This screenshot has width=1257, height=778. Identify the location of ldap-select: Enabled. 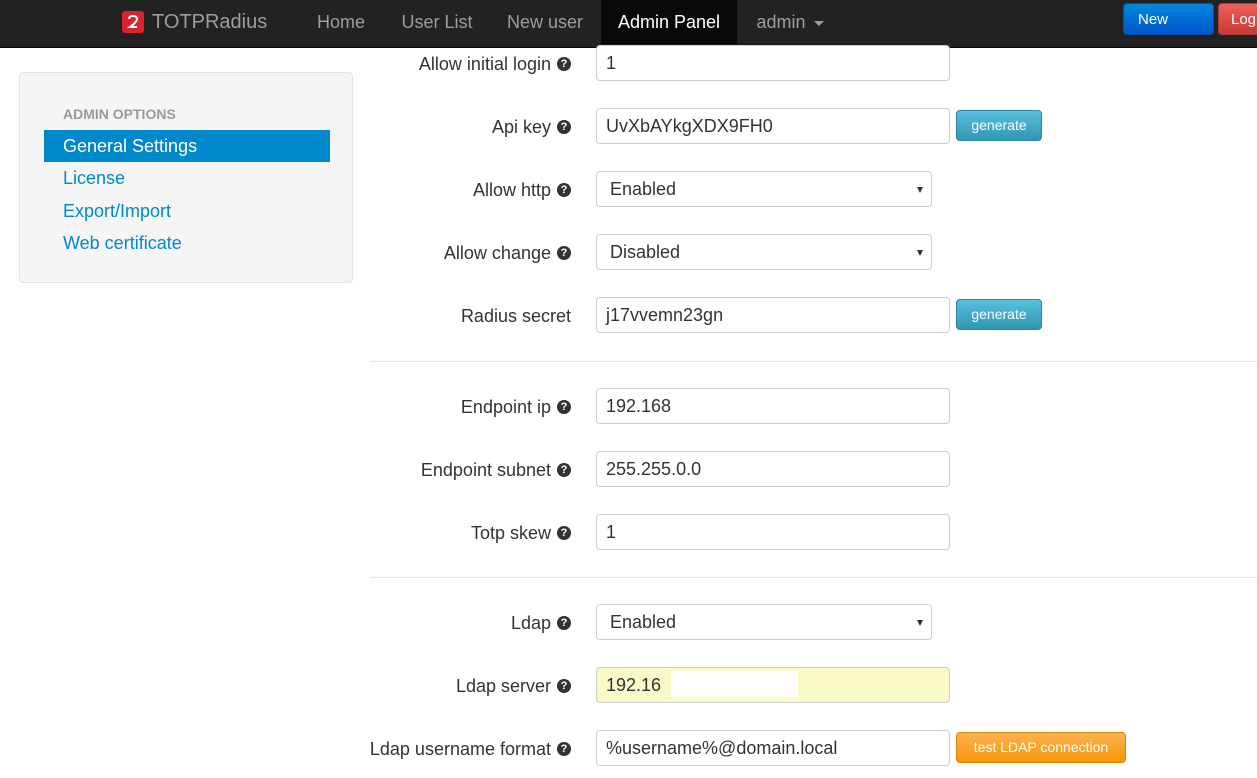
(764, 622).